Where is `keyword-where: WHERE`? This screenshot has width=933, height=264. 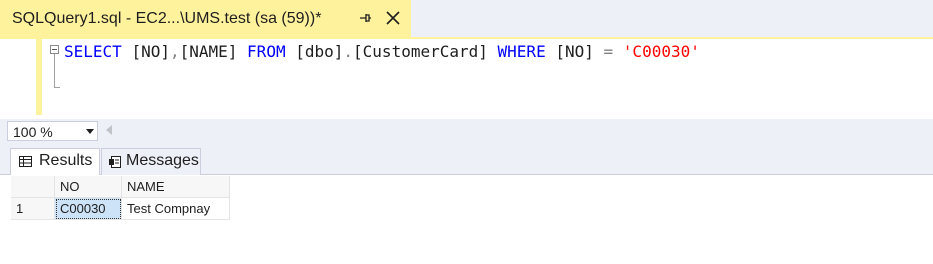 keyword-where: WHERE is located at coordinates (521, 51).